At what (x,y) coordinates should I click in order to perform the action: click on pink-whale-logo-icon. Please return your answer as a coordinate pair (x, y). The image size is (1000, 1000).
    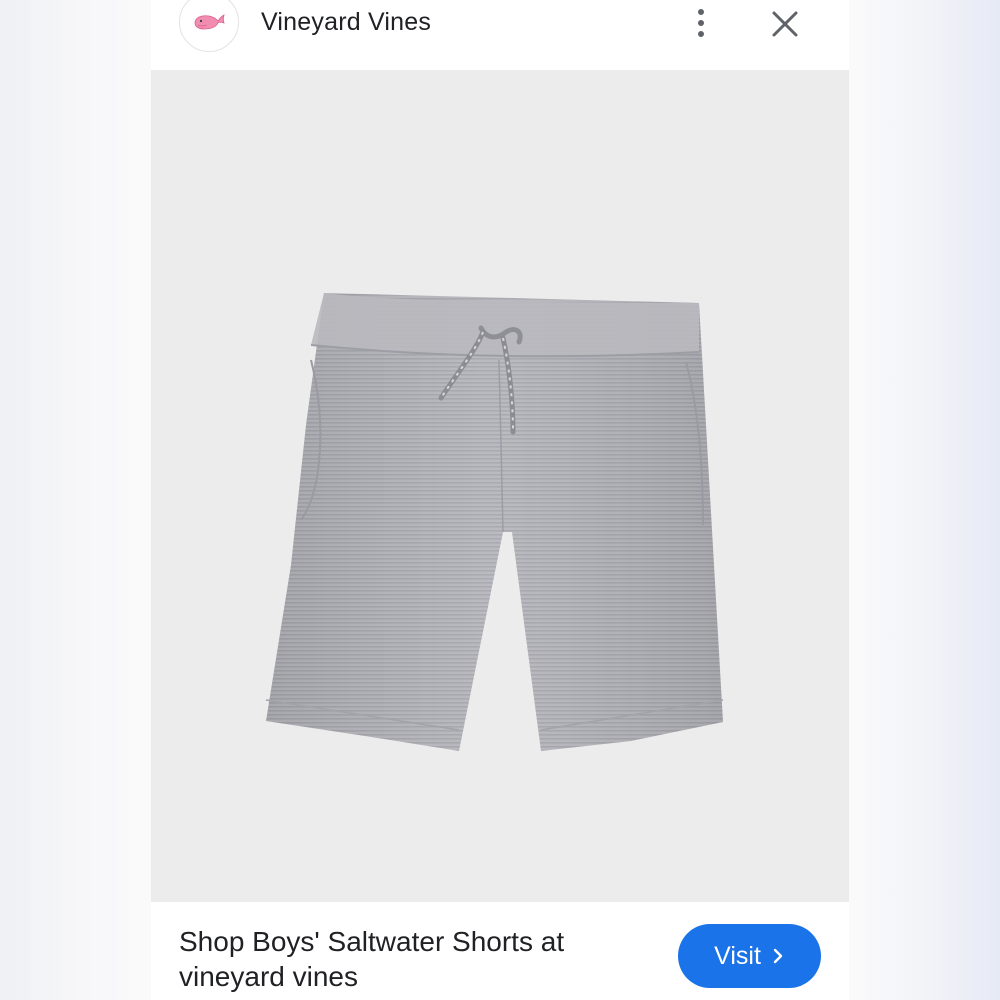
    Looking at the image, I should click on (209, 22).